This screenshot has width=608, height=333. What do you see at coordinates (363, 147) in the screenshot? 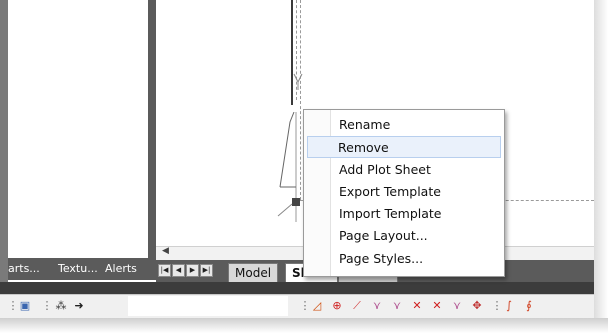
I see `menu-item-label: Remove` at bounding box center [363, 147].